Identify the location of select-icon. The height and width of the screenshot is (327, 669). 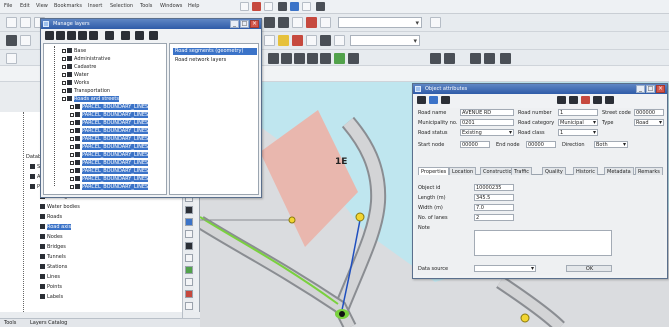
(294, 6).